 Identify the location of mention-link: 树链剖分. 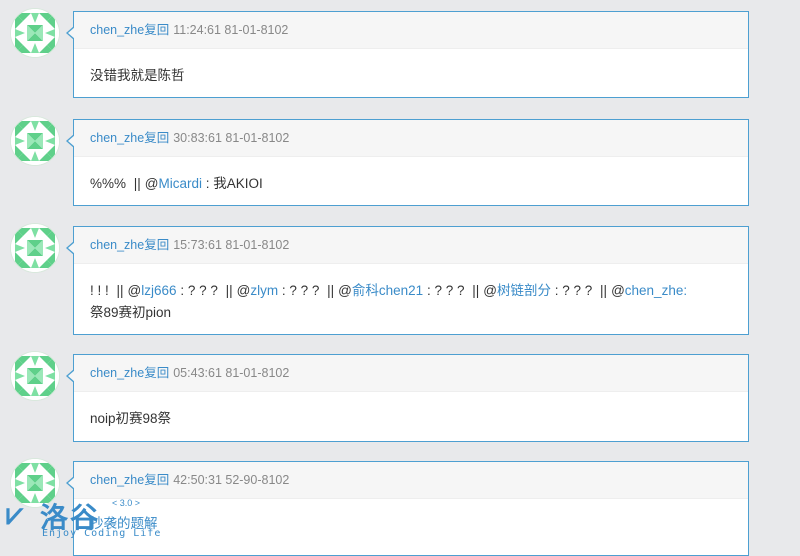
(524, 290).